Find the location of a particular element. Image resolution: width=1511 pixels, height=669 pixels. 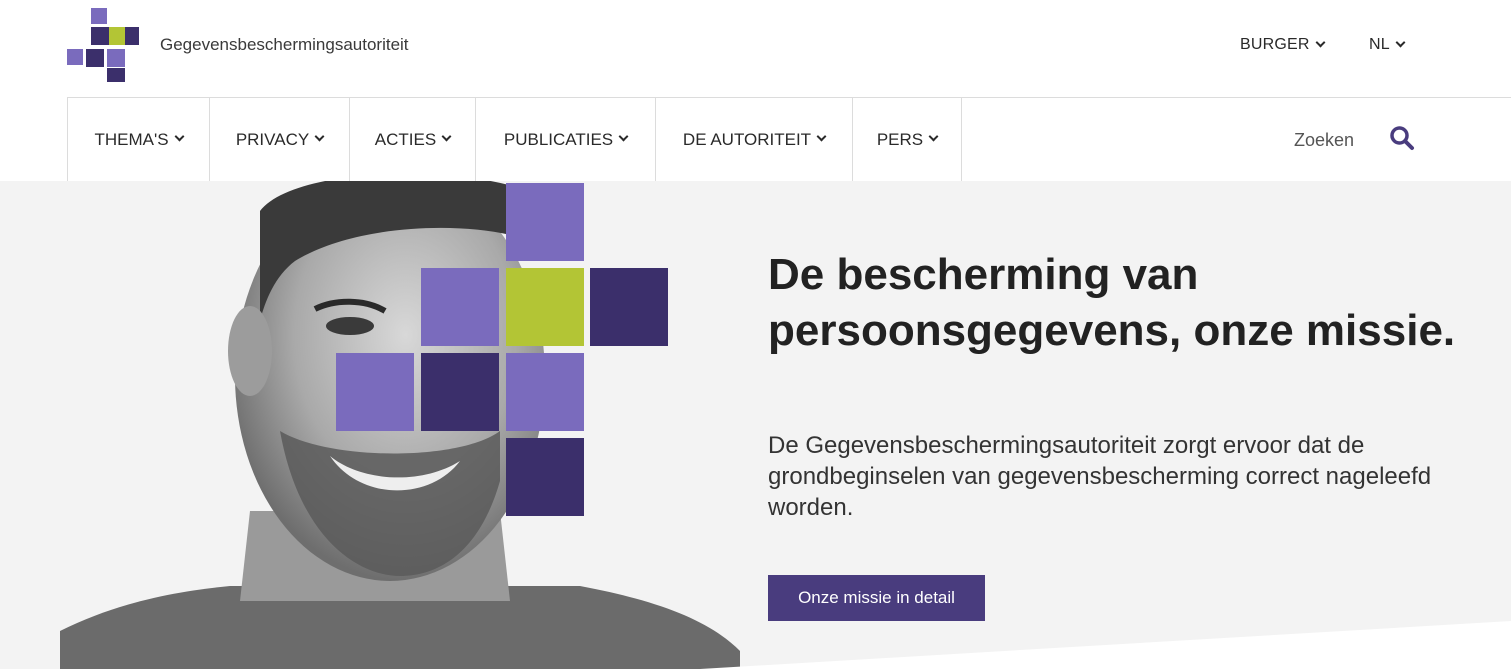

nav-item-themas: THEMA'S is located at coordinates (138, 139).